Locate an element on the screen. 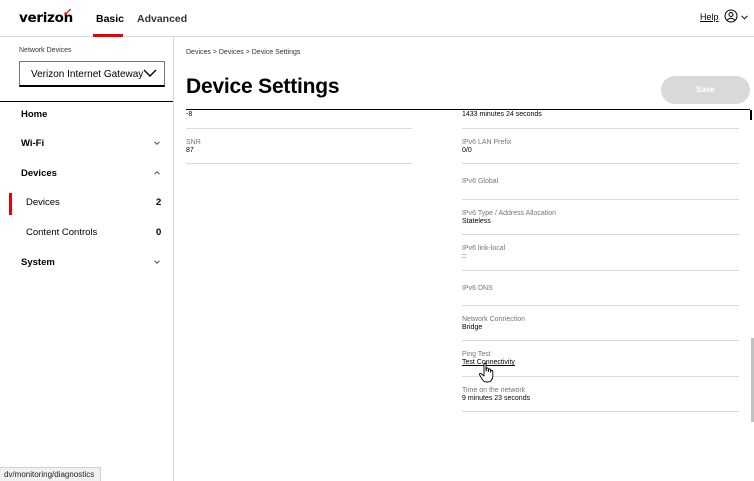 This screenshot has width=754, height=481. field-value: 1433 minutes 24 seconds is located at coordinates (502, 114).